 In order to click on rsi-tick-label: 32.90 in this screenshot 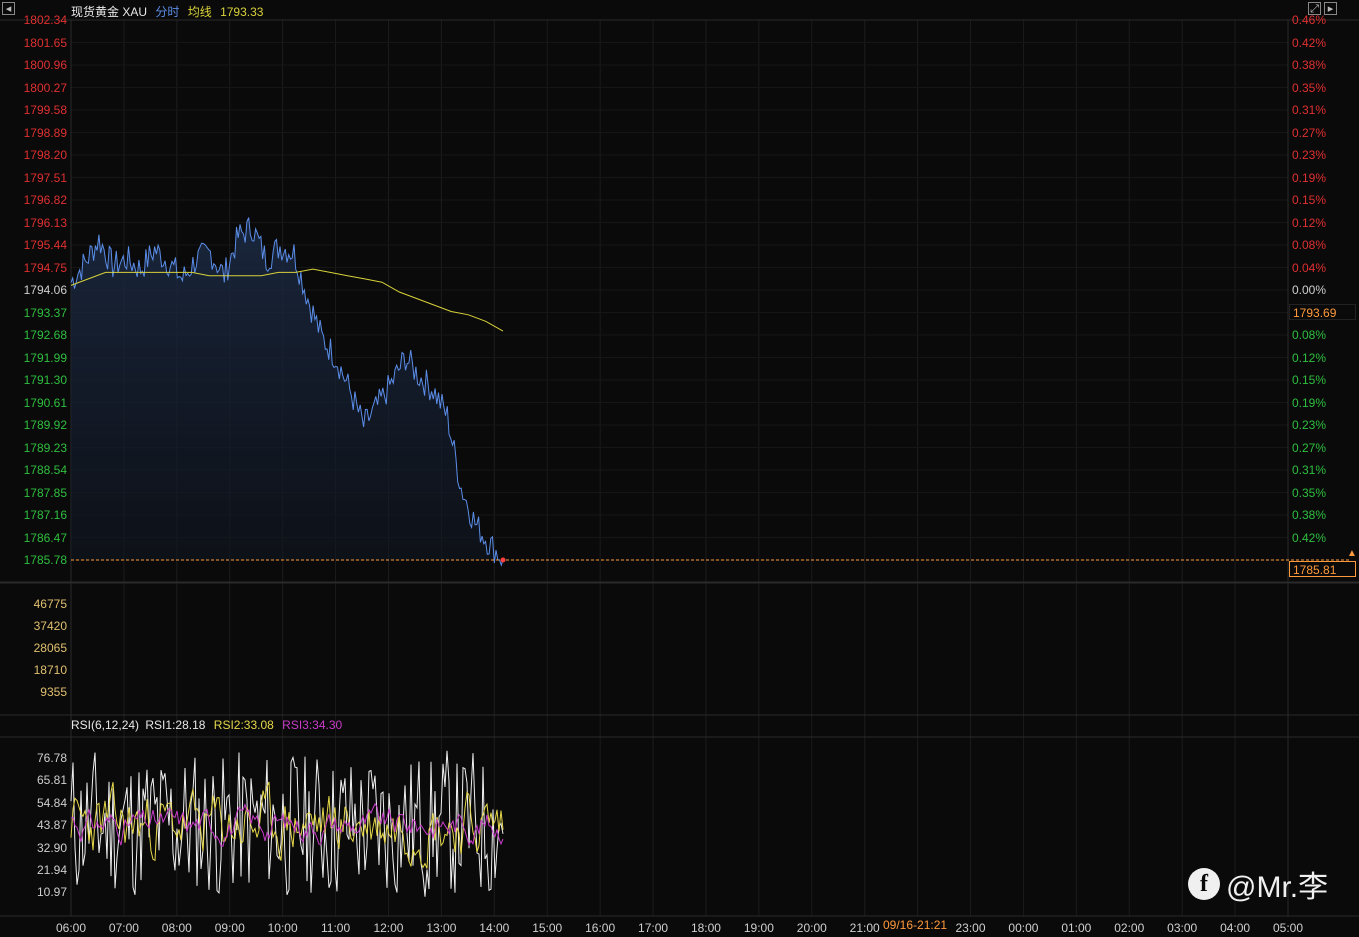, I will do `click(51, 847)`.